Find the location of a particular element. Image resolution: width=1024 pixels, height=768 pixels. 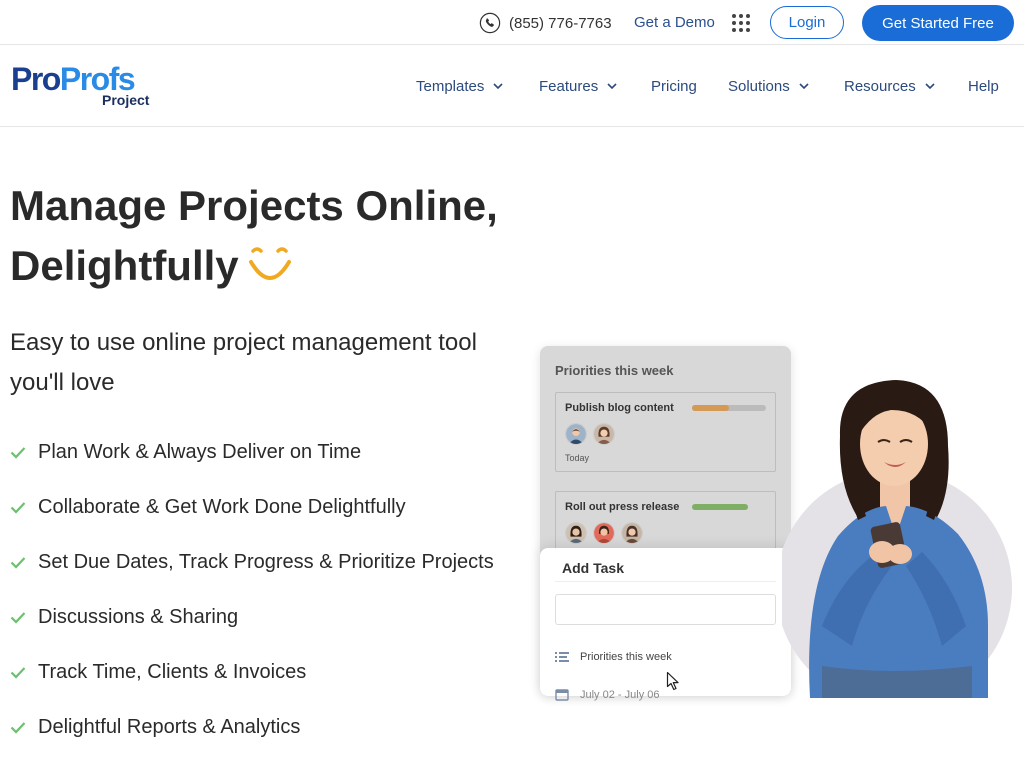

nav-help: Help is located at coordinates (983, 86).